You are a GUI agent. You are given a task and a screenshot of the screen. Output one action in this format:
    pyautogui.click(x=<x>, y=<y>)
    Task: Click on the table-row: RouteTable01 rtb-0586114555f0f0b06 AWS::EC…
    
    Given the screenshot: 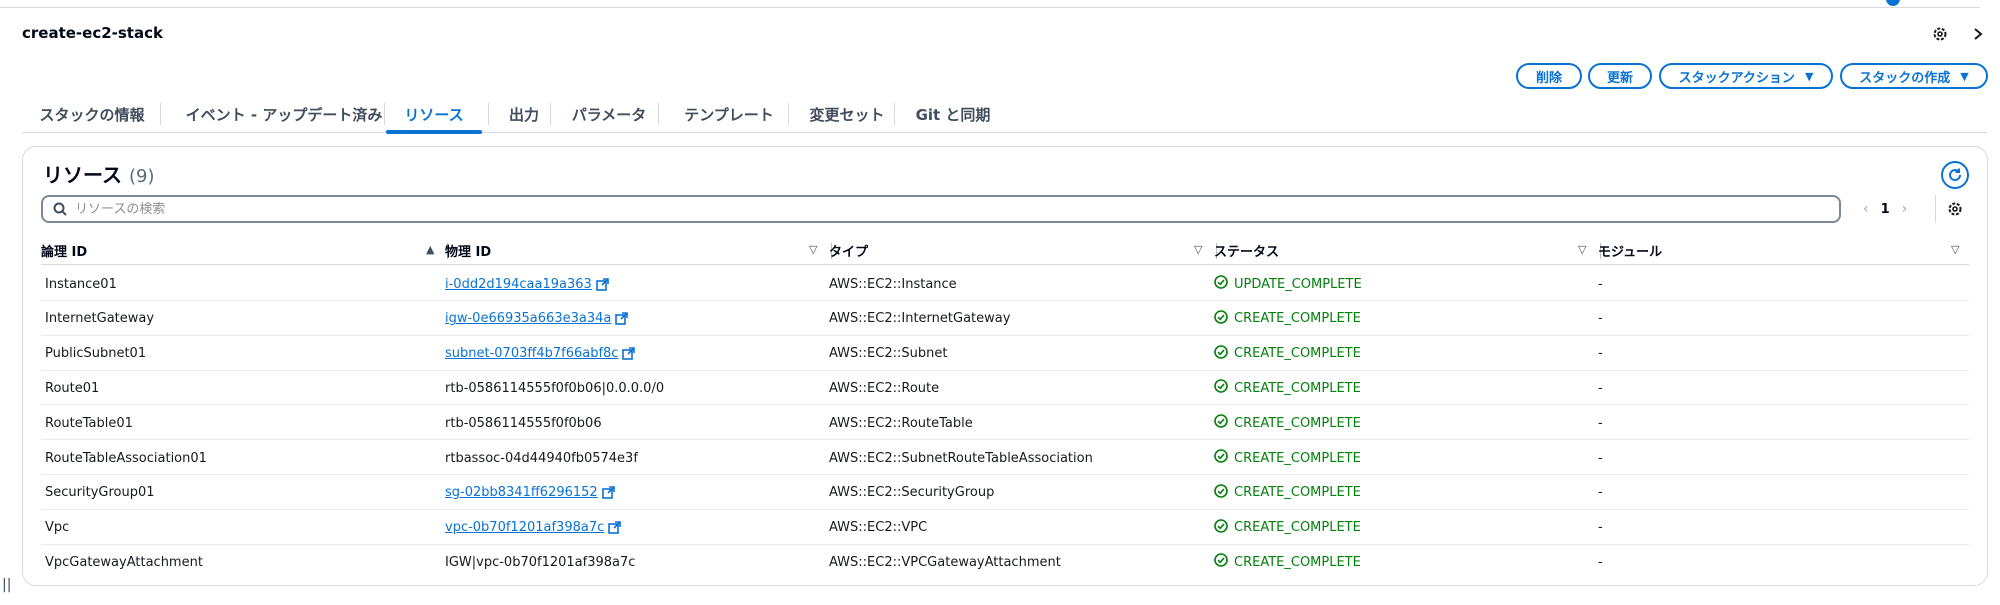 What is the action you would take?
    pyautogui.click(x=1005, y=423)
    